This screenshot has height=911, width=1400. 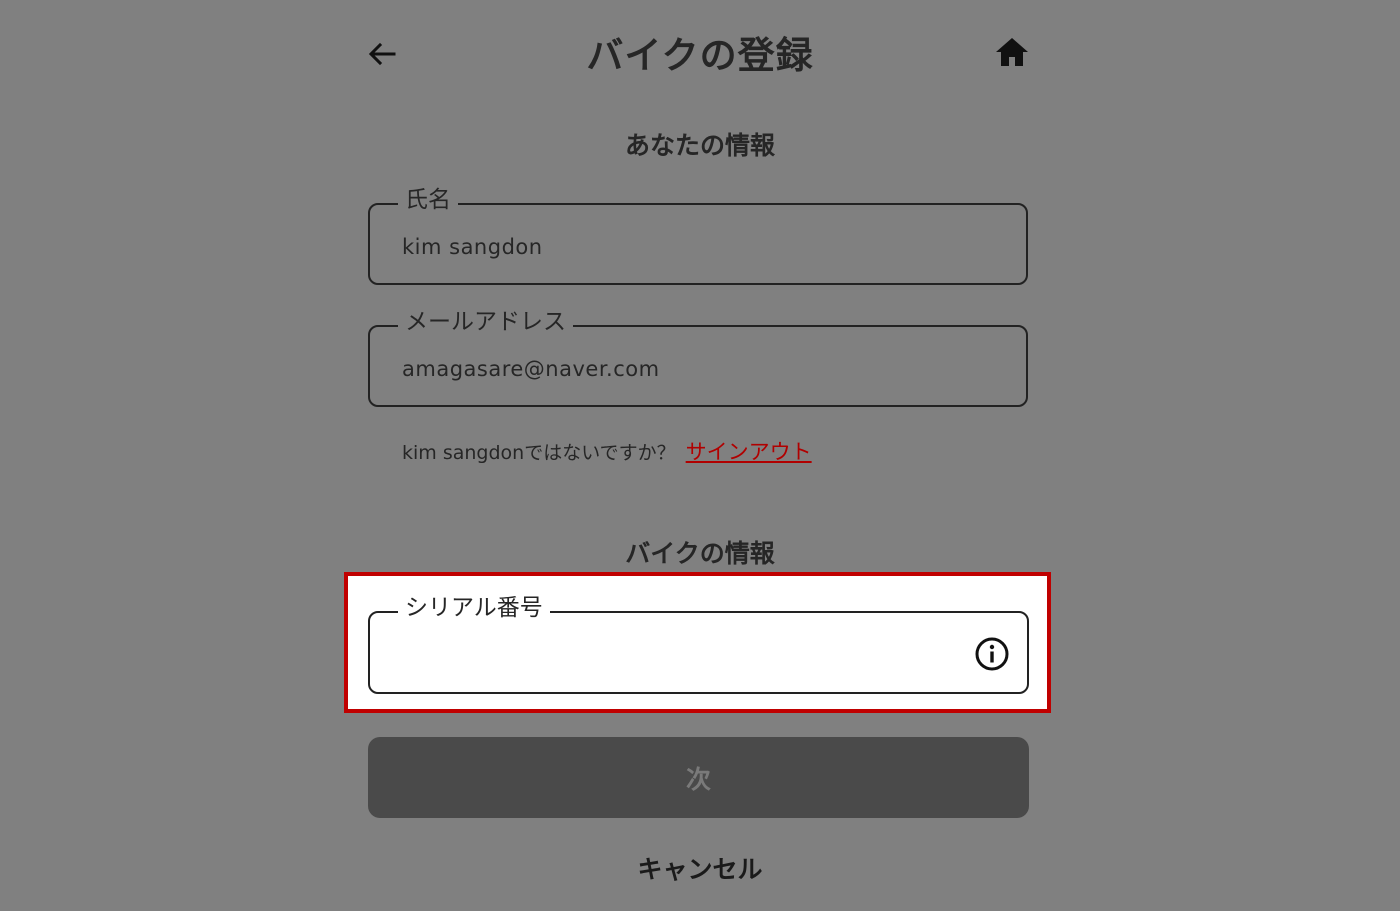 What do you see at coordinates (700, 553) in the screenshot?
I see `bike-info-heading: バイクの情報` at bounding box center [700, 553].